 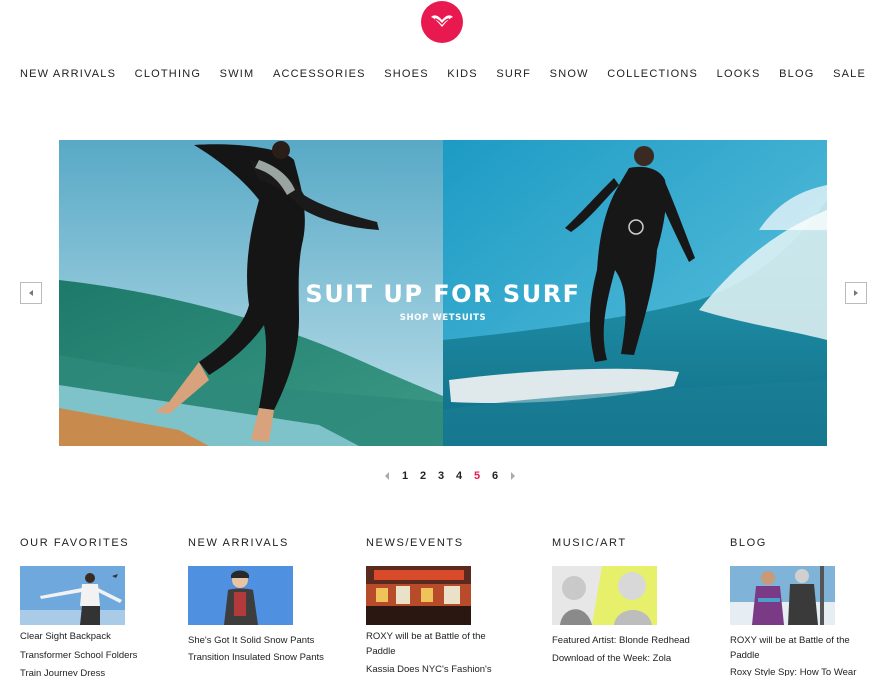 I want to click on news-image, so click(x=418, y=595).